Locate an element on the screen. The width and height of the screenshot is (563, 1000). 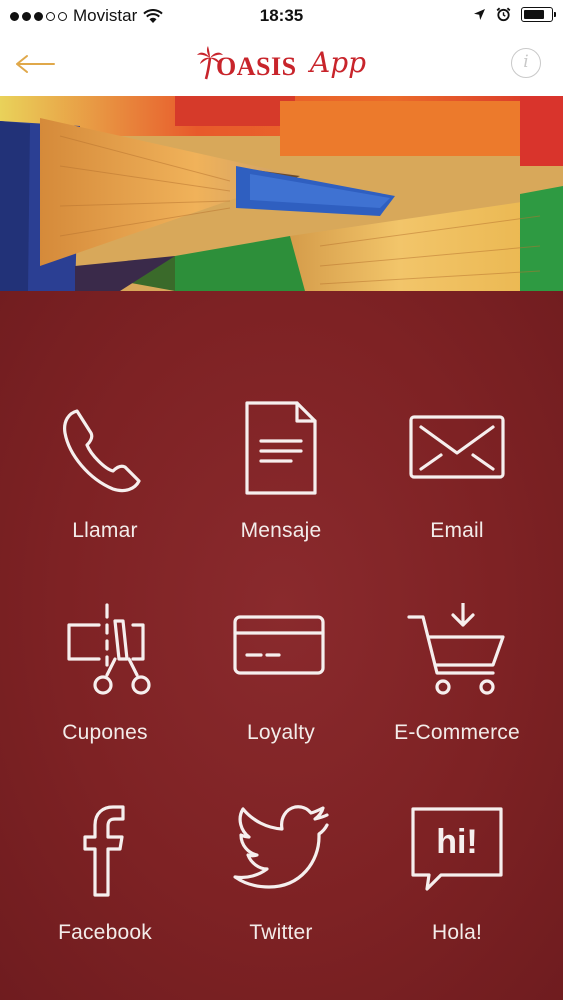
tile-mensaje: Mensaje is located at coordinates (281, 491).